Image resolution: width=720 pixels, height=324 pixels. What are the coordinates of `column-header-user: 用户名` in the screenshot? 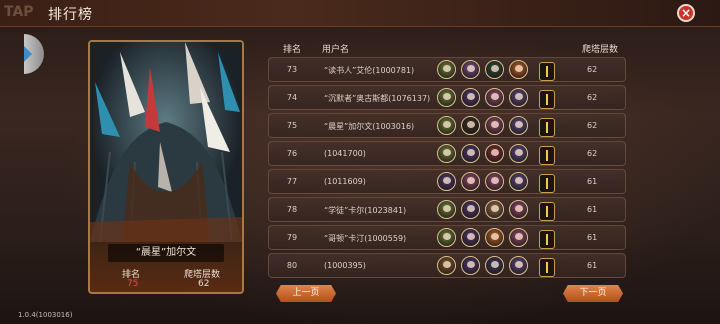 It's located at (336, 50).